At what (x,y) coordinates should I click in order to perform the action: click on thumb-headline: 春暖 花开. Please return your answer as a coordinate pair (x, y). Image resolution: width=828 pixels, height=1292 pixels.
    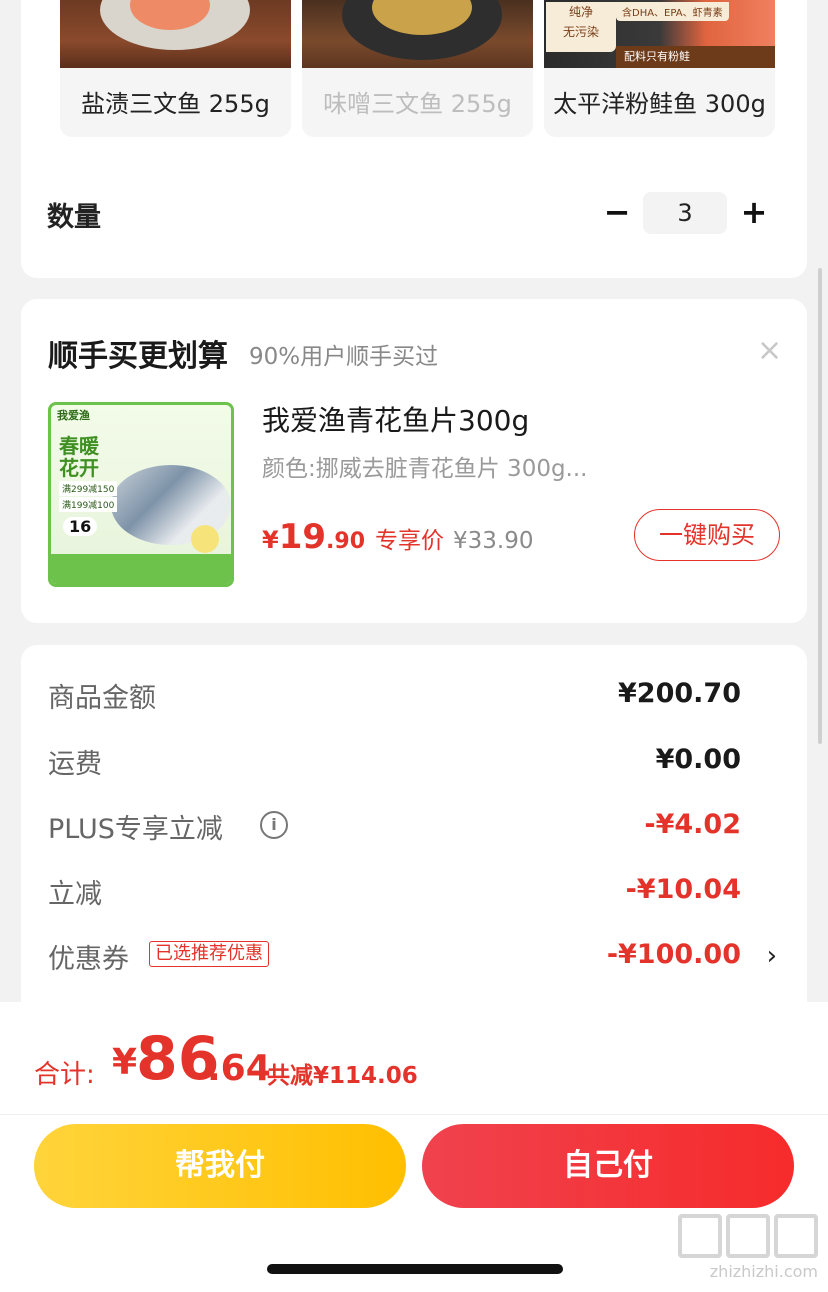
    Looking at the image, I should click on (79, 457).